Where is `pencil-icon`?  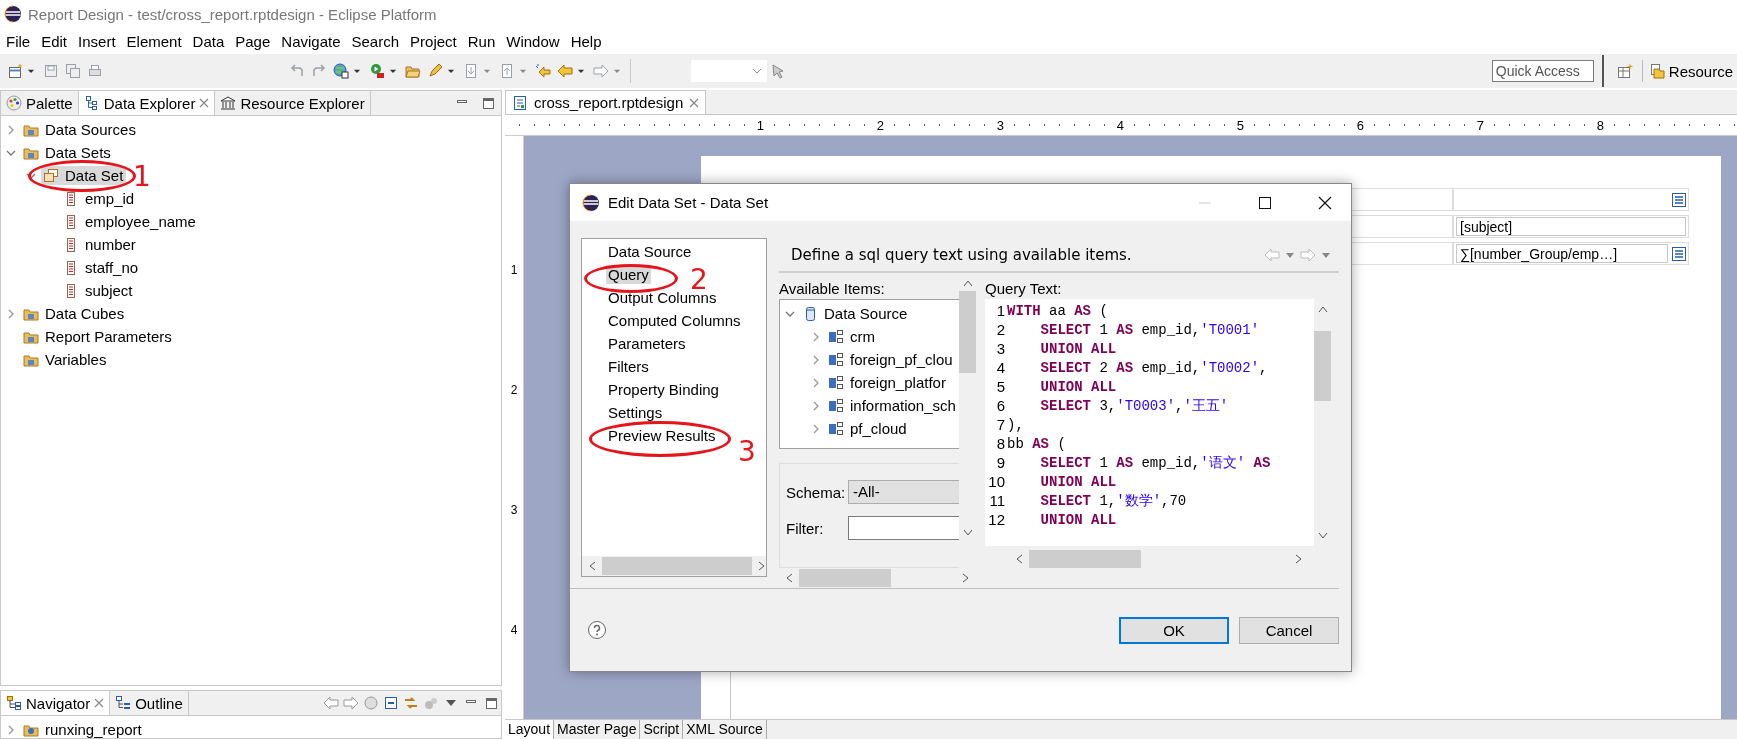 pencil-icon is located at coordinates (435, 71).